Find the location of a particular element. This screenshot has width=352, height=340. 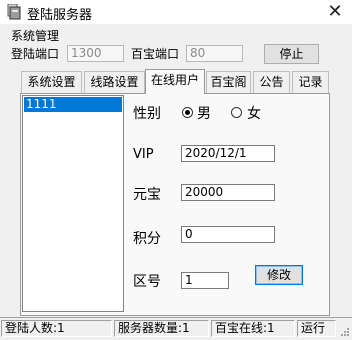

status-login-count: 登陆人数:1 is located at coordinates (56, 328).